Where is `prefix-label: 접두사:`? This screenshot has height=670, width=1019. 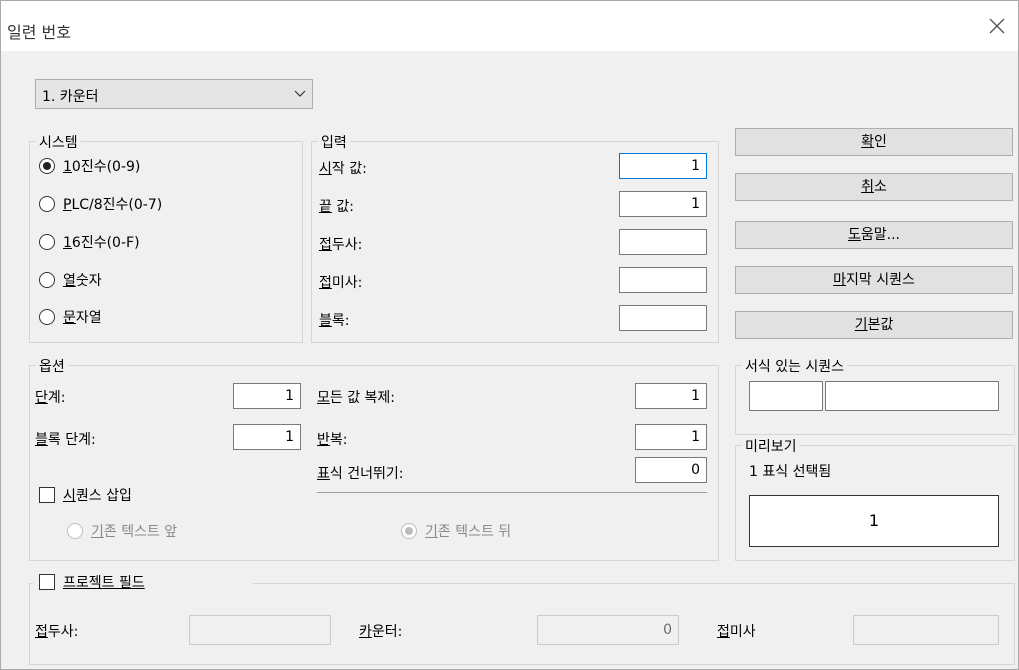
prefix-label: 접두사: is located at coordinates (340, 244).